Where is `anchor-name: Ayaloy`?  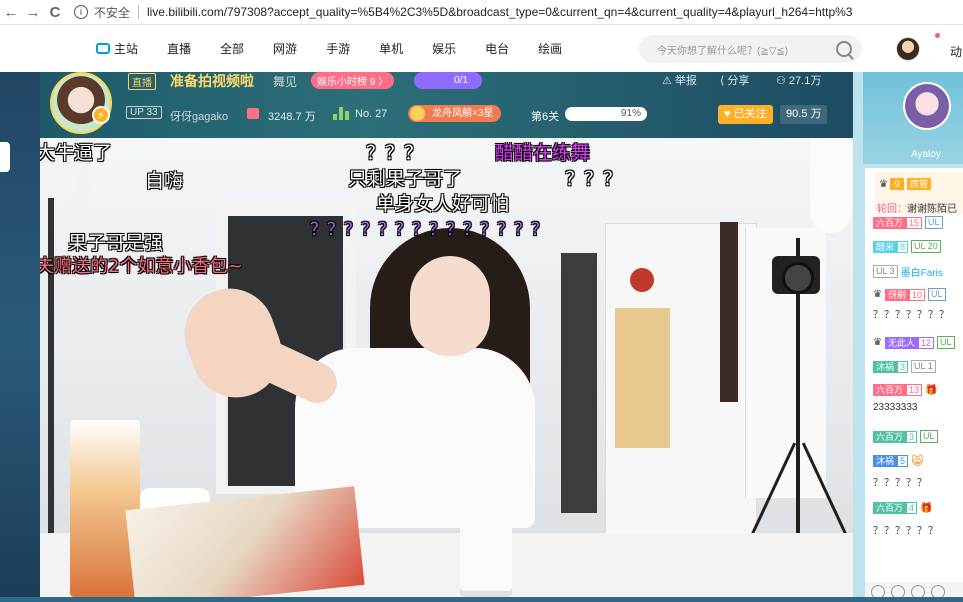 anchor-name: Ayaloy is located at coordinates (926, 154).